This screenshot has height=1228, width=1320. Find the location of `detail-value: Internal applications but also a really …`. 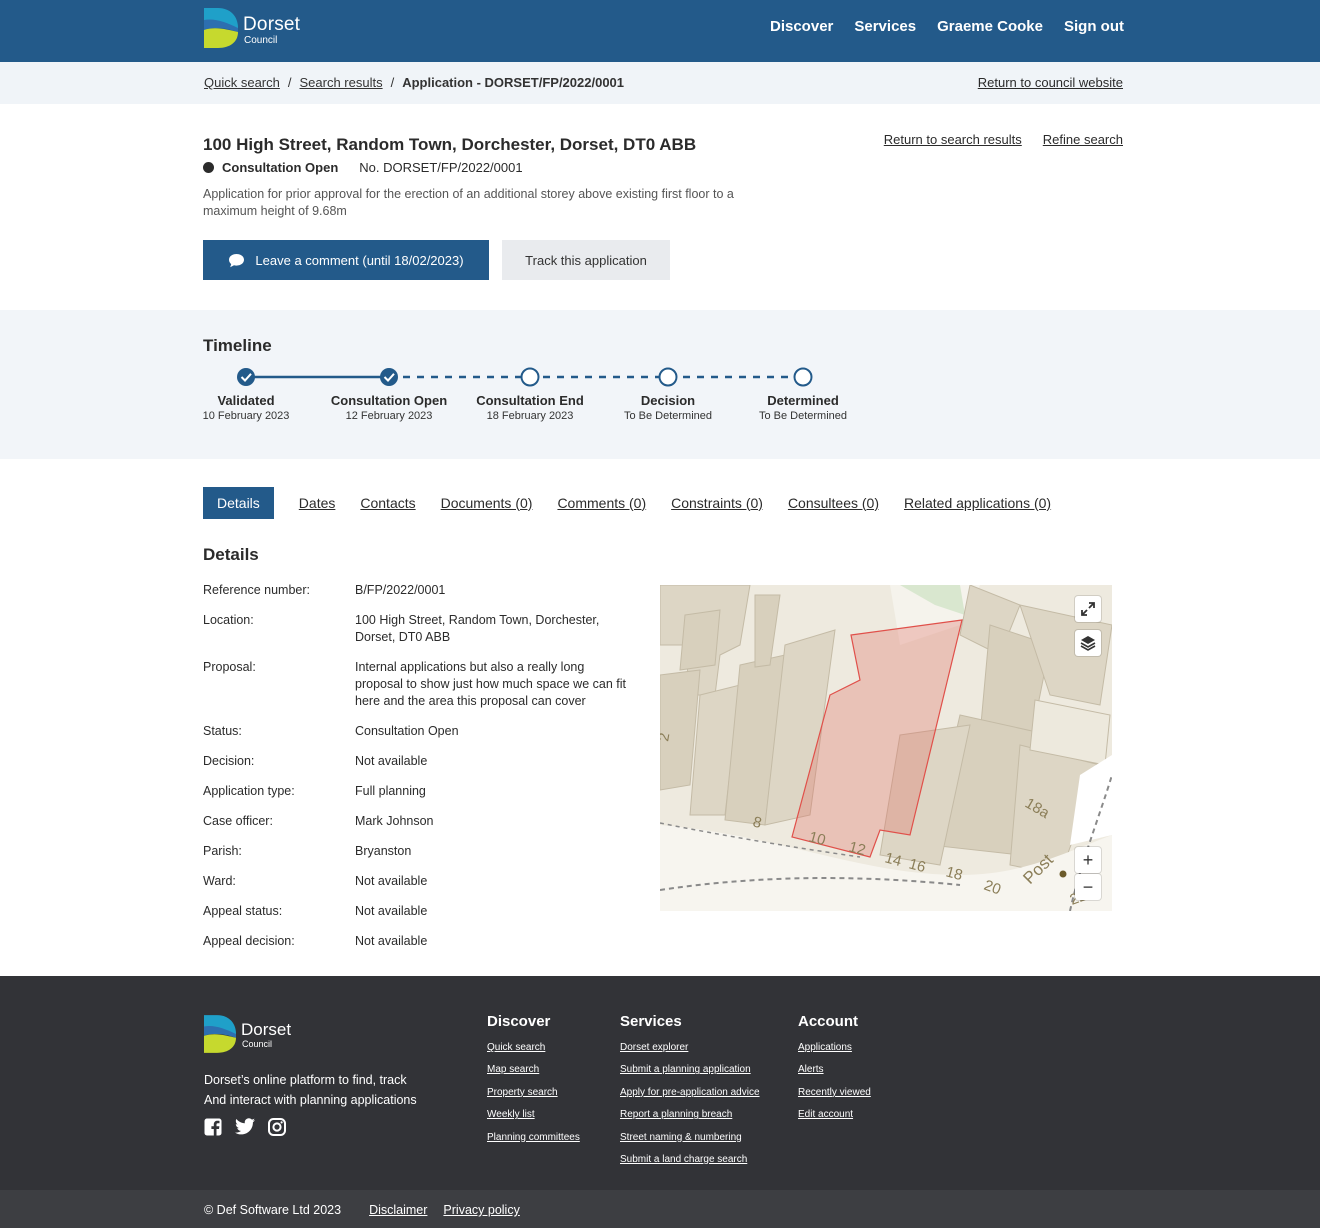

detail-value: Internal applications but also a really … is located at coordinates (490, 684).